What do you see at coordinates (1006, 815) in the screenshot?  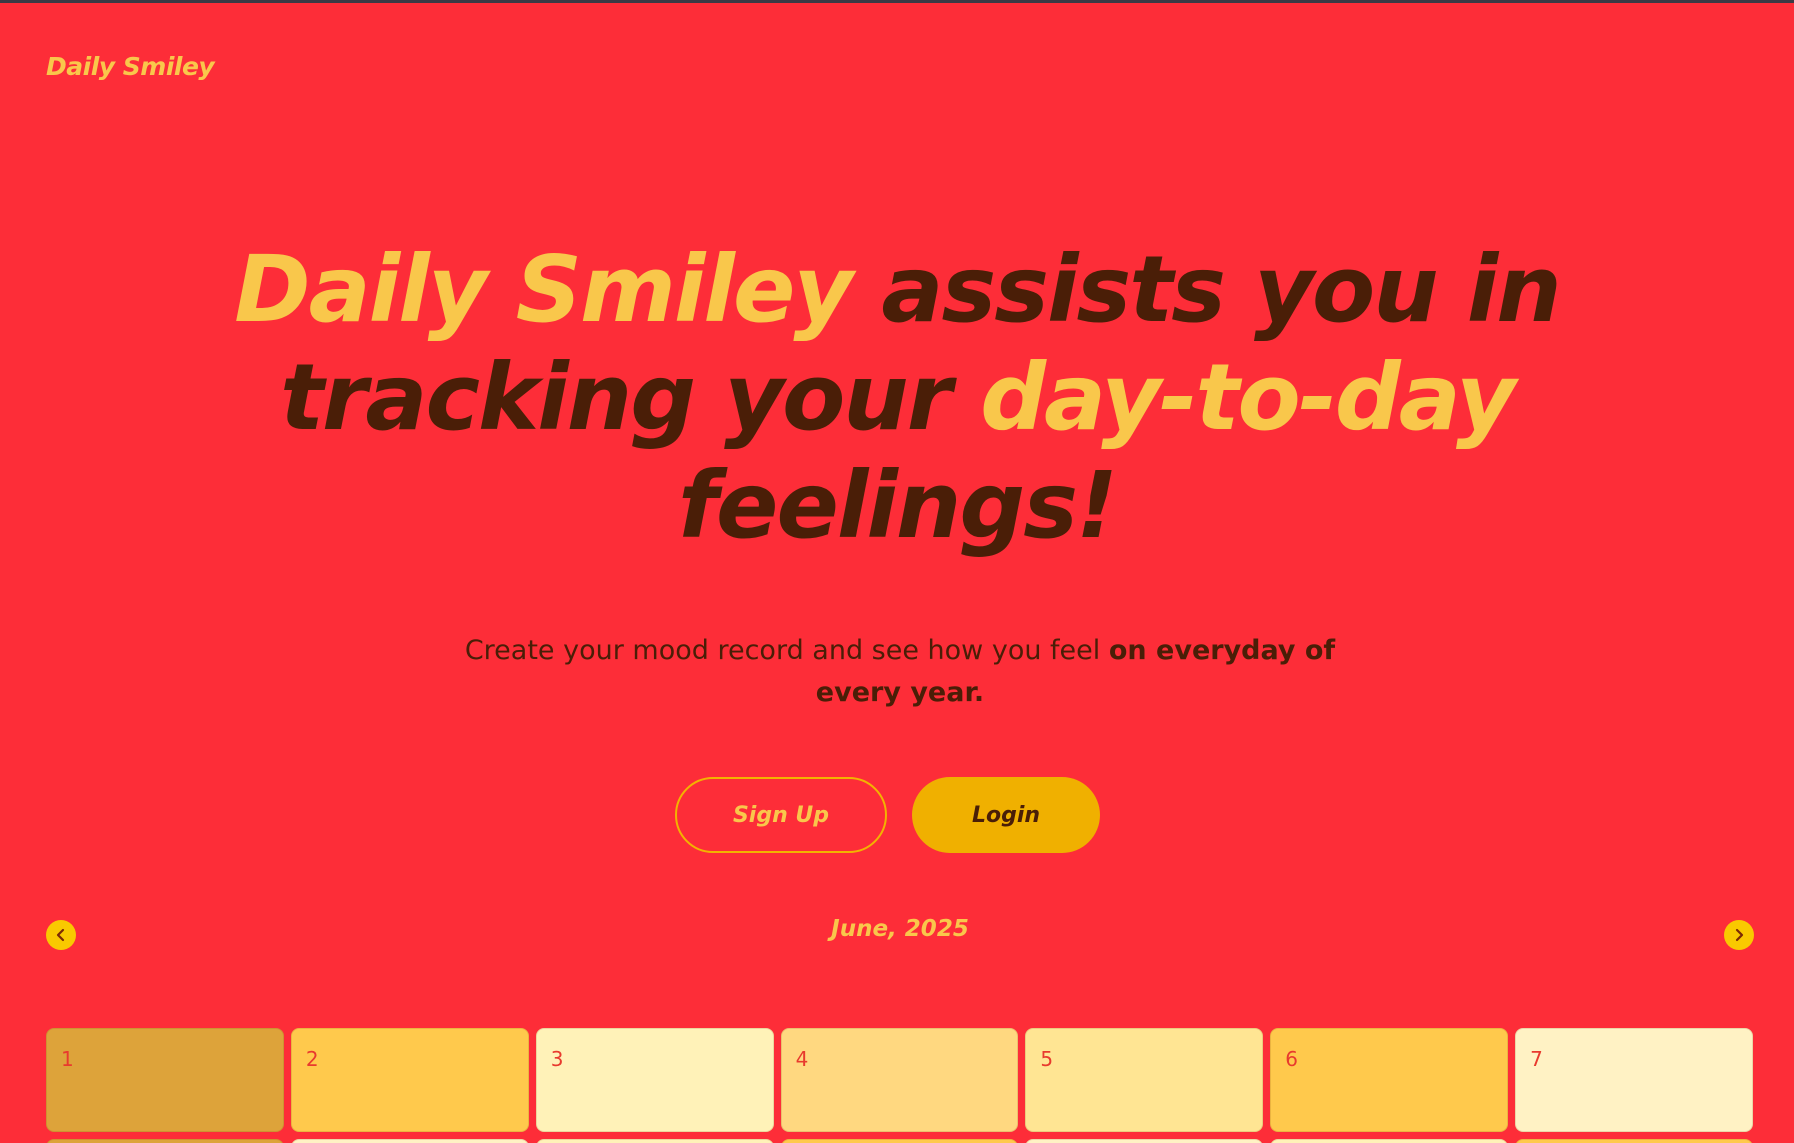 I see `login-button: Login` at bounding box center [1006, 815].